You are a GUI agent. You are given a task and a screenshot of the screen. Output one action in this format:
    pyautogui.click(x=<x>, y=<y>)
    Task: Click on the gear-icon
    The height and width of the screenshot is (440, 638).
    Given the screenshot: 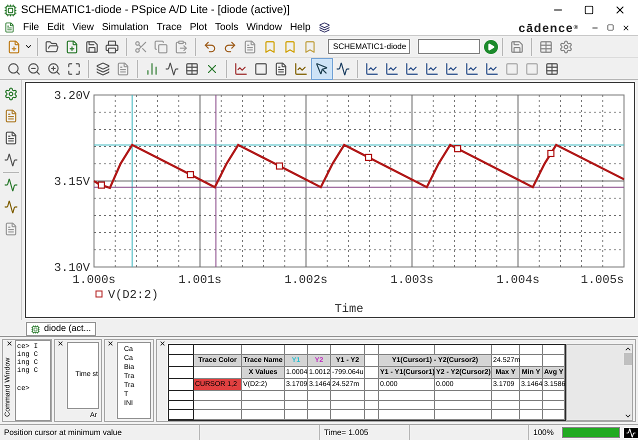 What is the action you would take?
    pyautogui.click(x=11, y=94)
    